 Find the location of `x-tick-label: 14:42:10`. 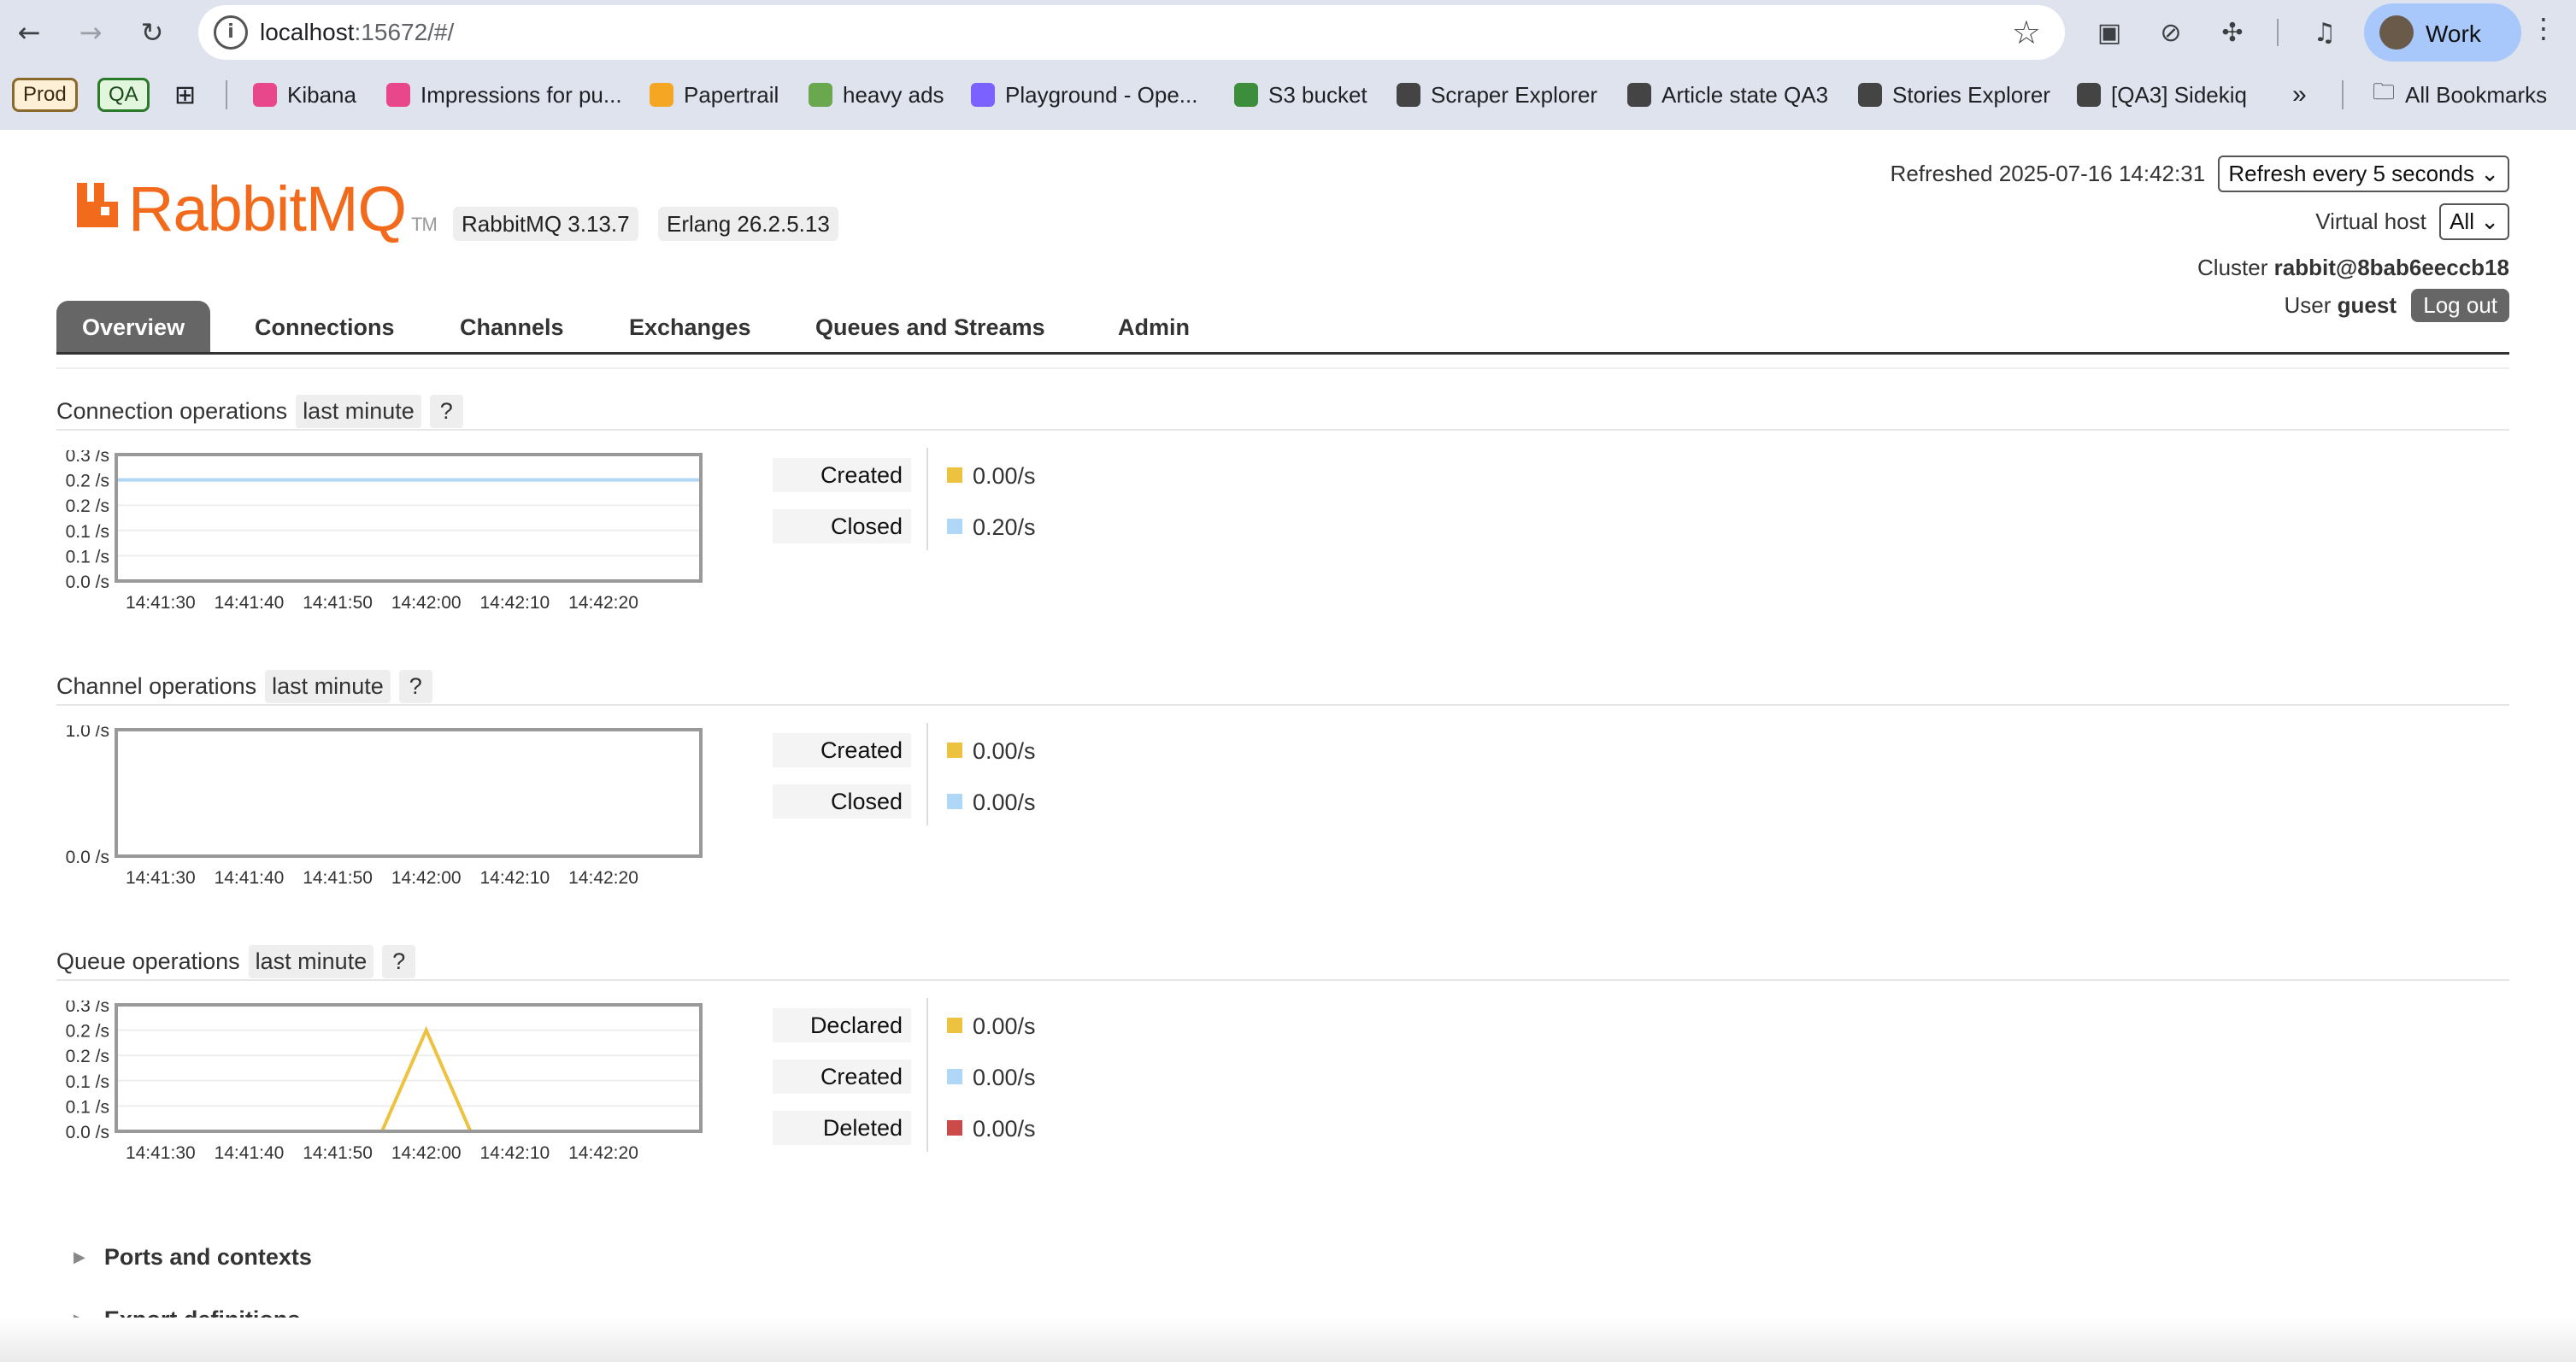

x-tick-label: 14:42:10 is located at coordinates (514, 603).